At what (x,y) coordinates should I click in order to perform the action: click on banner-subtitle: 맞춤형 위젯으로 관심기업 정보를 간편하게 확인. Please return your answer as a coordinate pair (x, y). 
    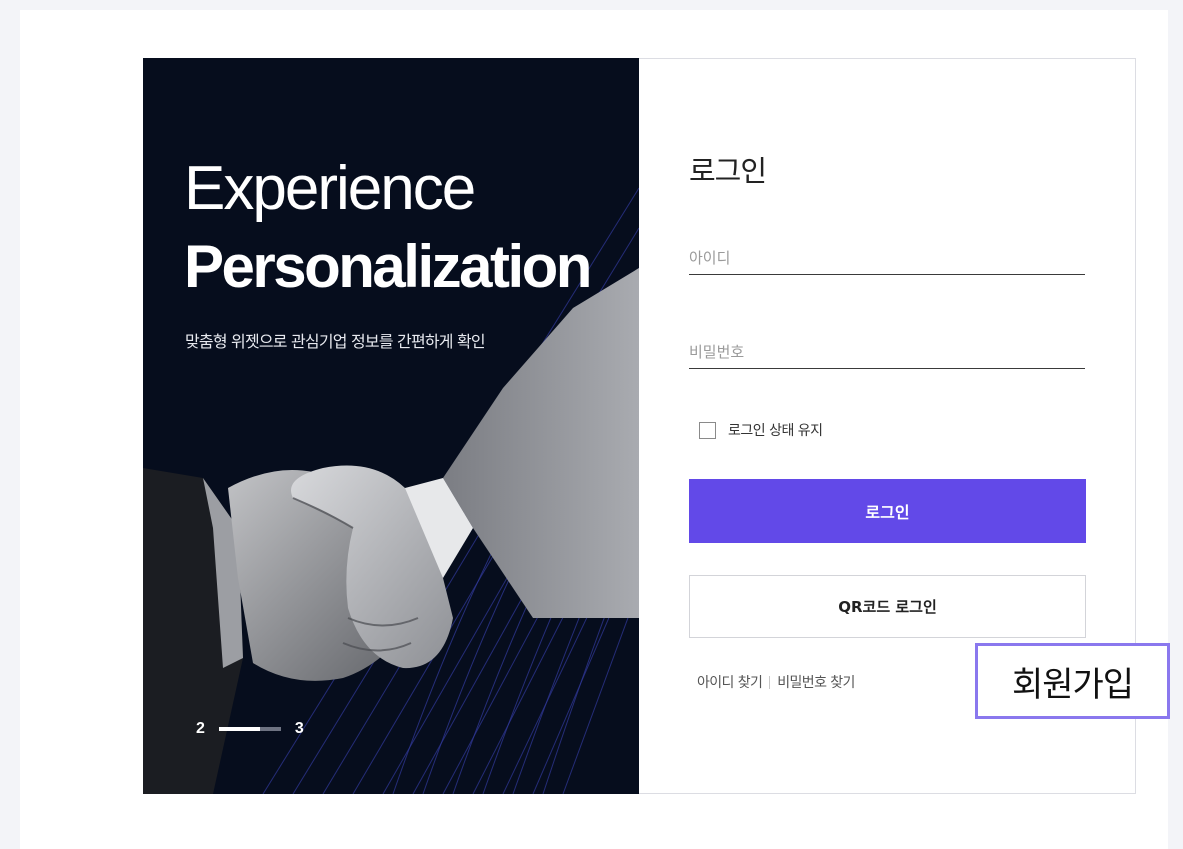
    Looking at the image, I should click on (335, 341).